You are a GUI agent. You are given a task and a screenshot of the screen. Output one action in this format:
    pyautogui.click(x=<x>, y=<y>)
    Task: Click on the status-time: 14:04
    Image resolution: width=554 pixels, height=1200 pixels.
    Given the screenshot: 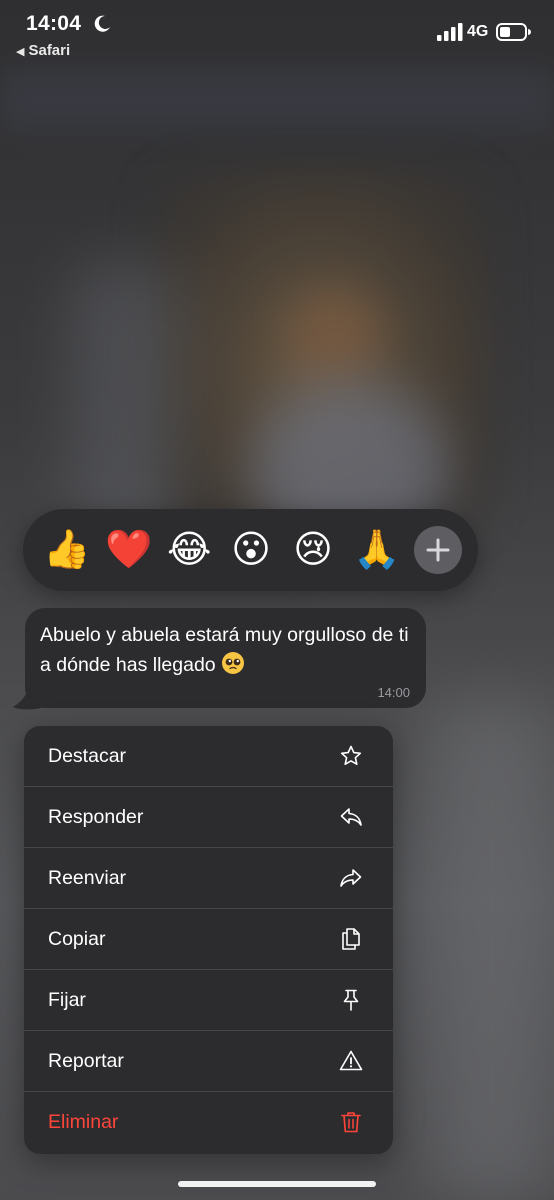 What is the action you would take?
    pyautogui.click(x=54, y=23)
    